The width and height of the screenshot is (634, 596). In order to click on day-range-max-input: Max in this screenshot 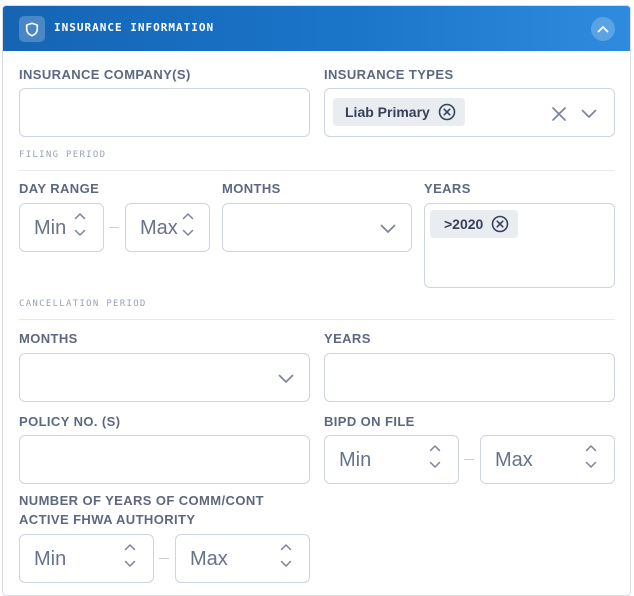, I will do `click(167, 227)`.